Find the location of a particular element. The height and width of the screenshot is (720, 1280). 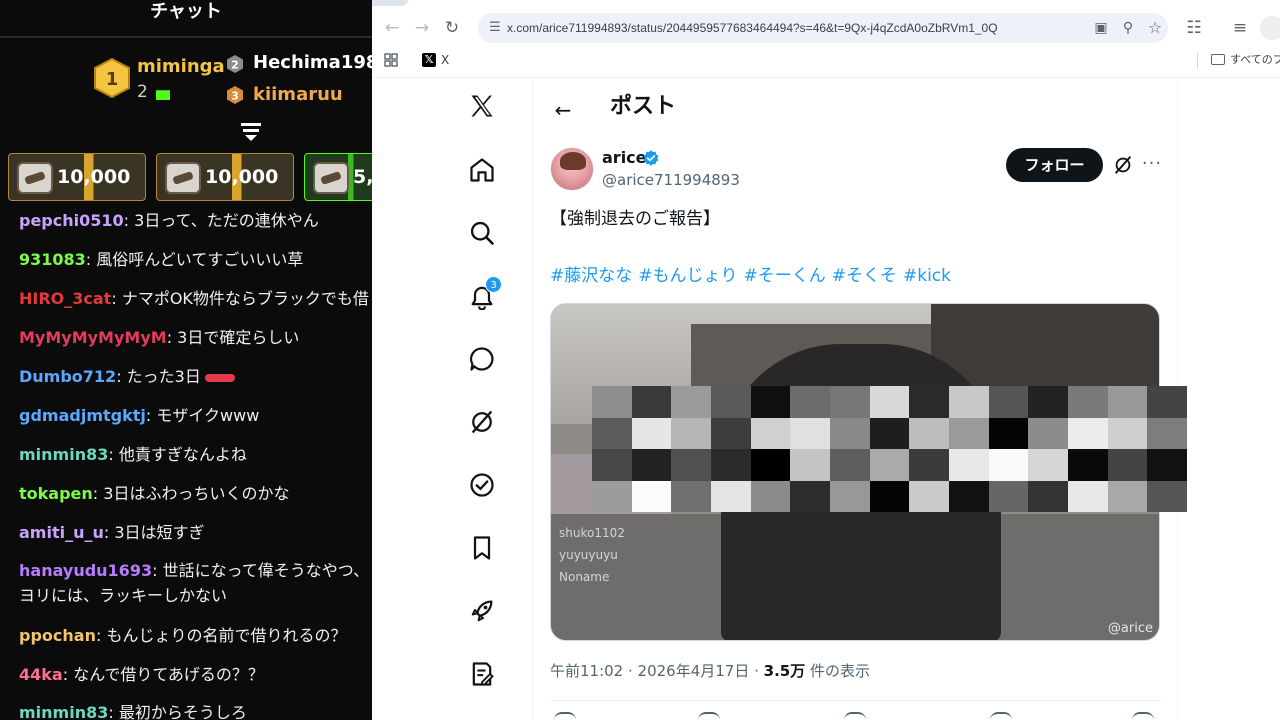

extensions-icon: ☷ is located at coordinates (1194, 28).